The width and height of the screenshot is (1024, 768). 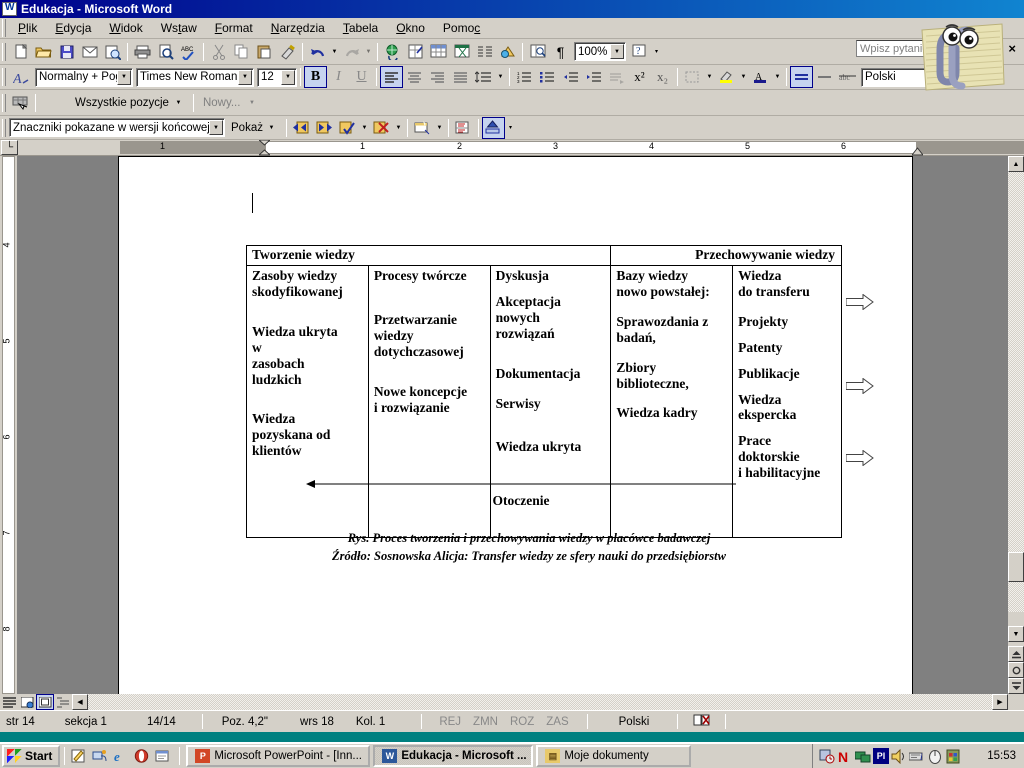 What do you see at coordinates (439, 128) in the screenshot?
I see `new-comment-chevron-down-icon: ▼` at bounding box center [439, 128].